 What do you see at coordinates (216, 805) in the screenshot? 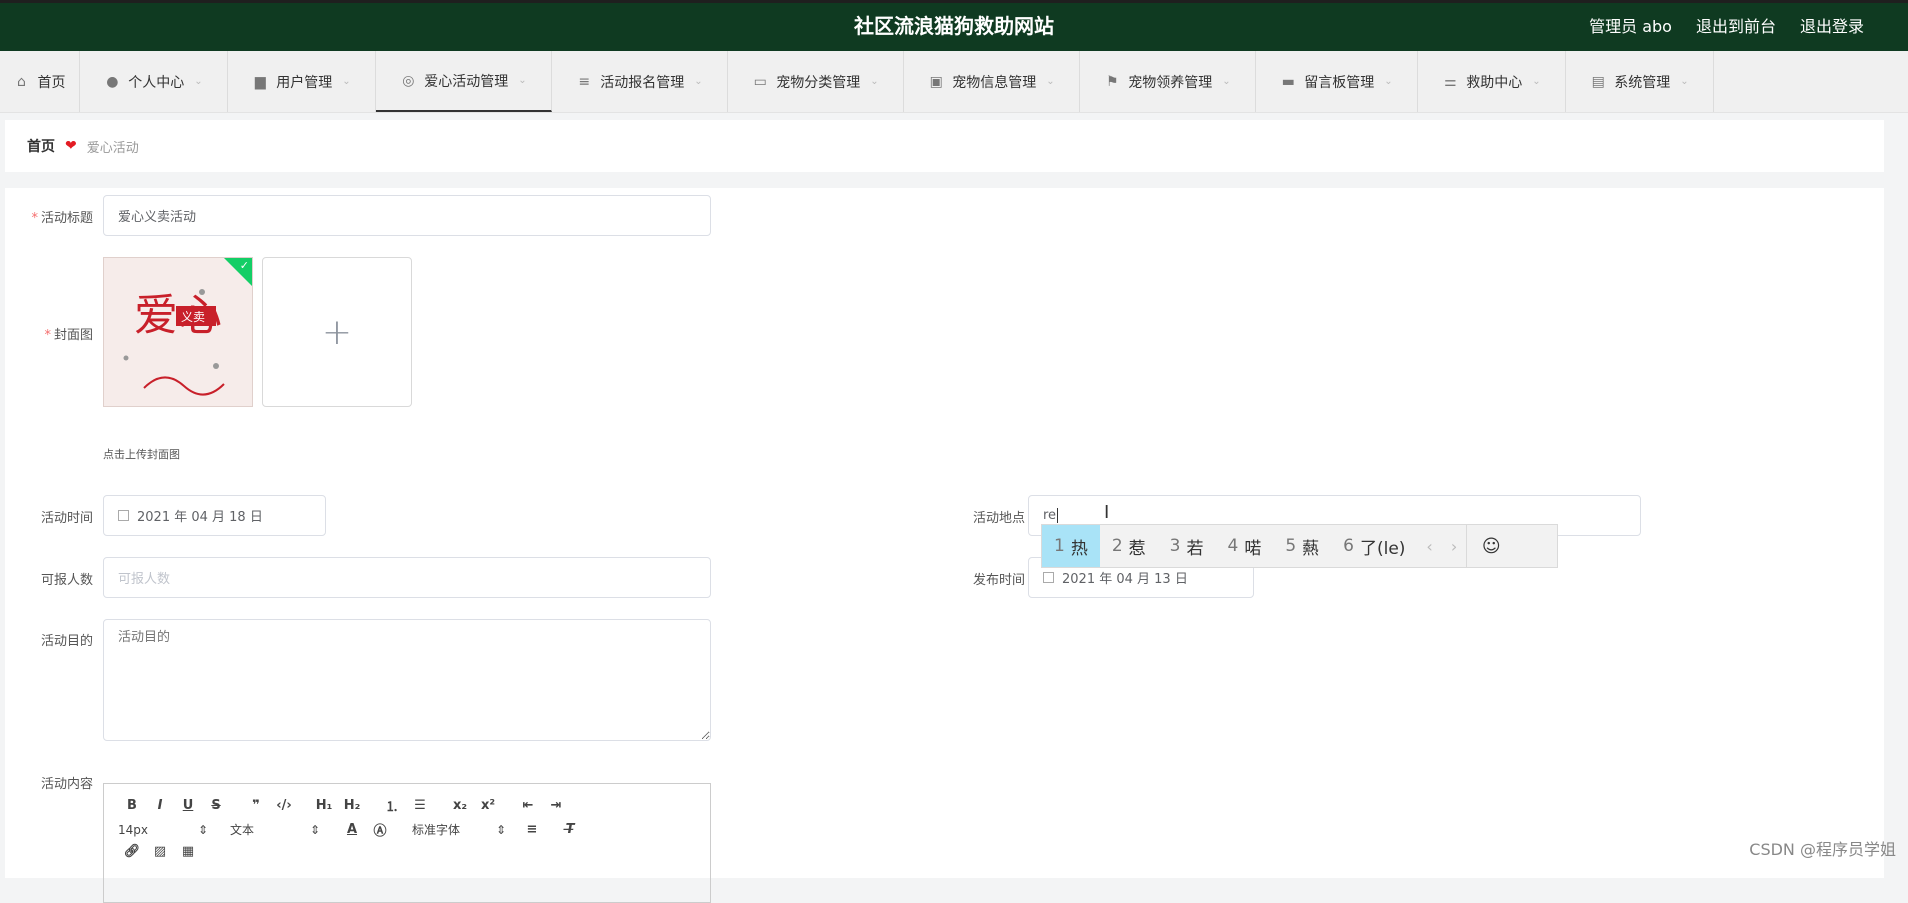
I see `strikethrough-button: S` at bounding box center [216, 805].